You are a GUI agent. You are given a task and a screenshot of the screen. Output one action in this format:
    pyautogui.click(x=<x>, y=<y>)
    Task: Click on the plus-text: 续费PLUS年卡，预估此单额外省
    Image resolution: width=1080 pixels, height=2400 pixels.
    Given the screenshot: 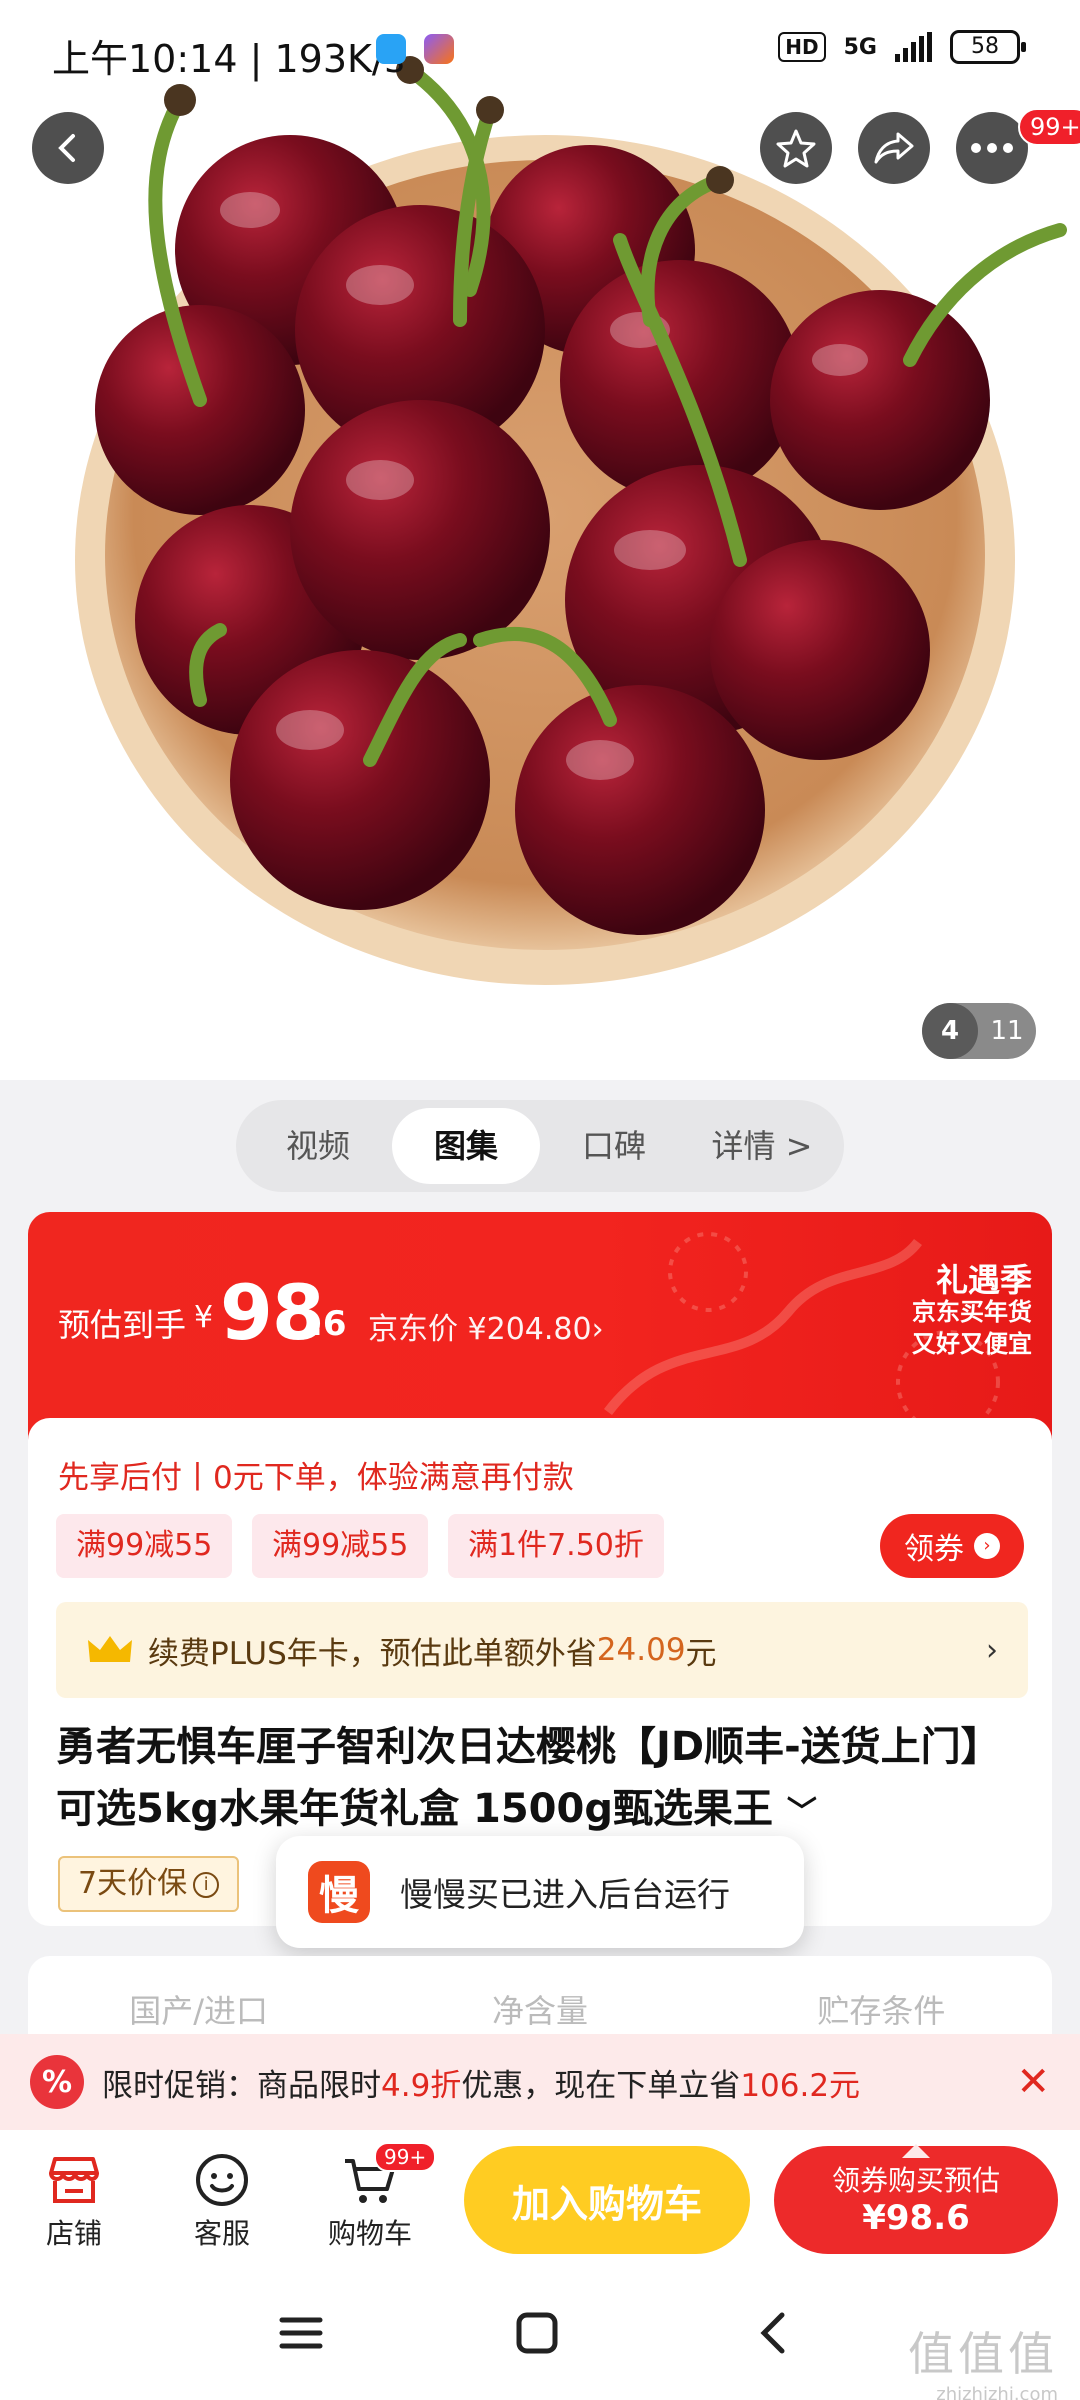 What is the action you would take?
    pyautogui.click(x=372, y=1653)
    